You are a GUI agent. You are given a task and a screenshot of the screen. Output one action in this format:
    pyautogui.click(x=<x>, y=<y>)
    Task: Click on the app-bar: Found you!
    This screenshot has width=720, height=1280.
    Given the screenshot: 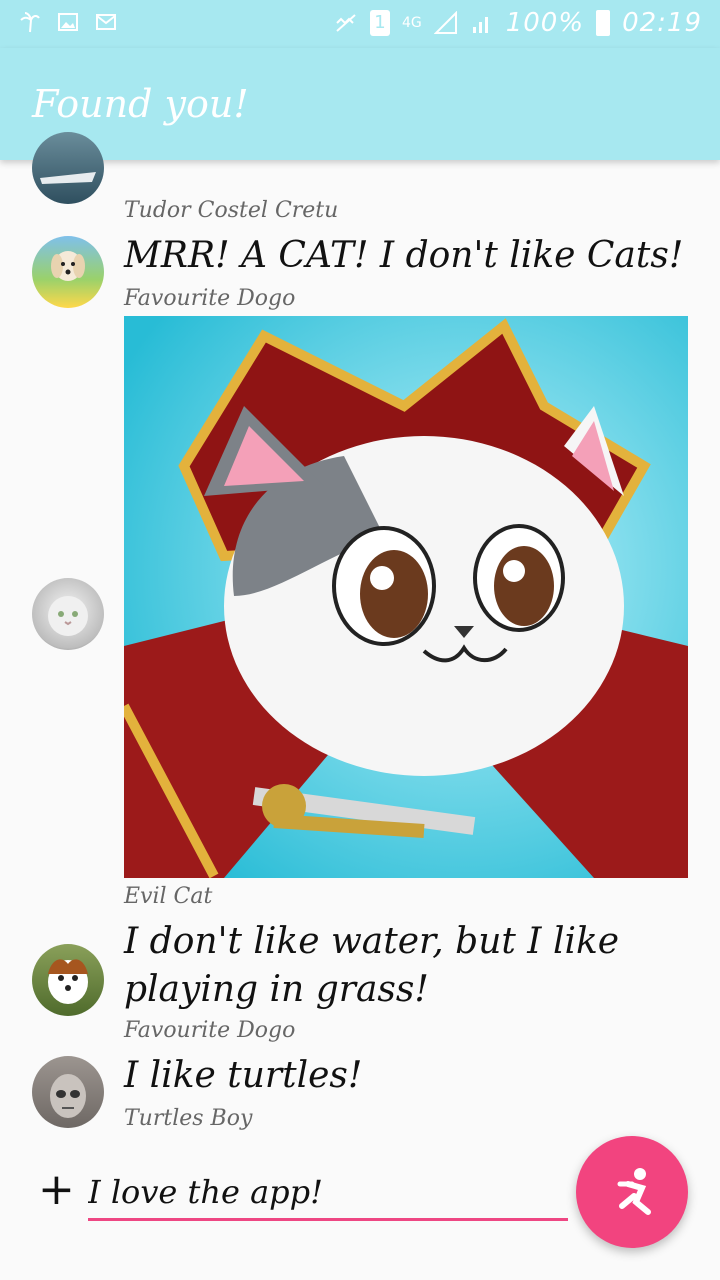 What is the action you would take?
    pyautogui.click(x=360, y=104)
    